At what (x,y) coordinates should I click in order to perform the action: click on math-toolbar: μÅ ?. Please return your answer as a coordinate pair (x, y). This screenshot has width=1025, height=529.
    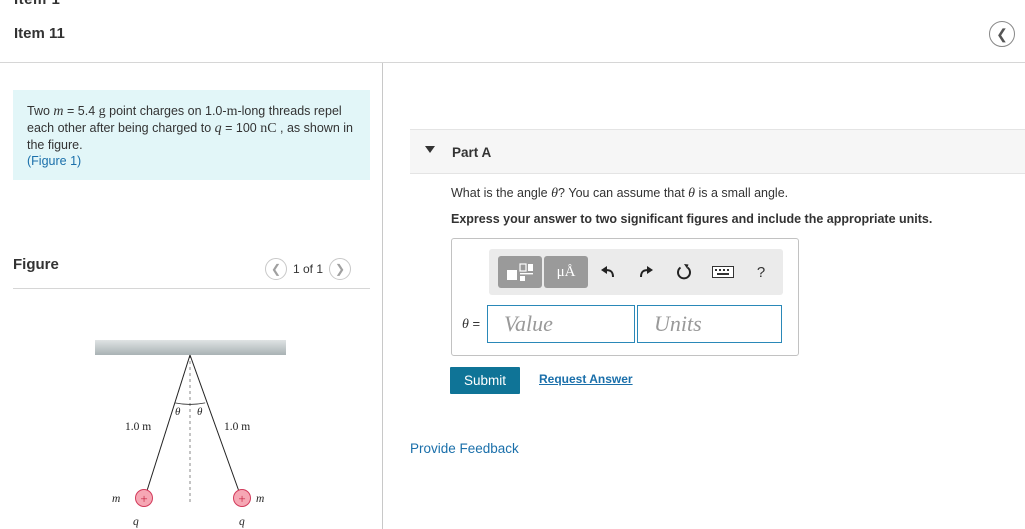
    Looking at the image, I should click on (636, 272).